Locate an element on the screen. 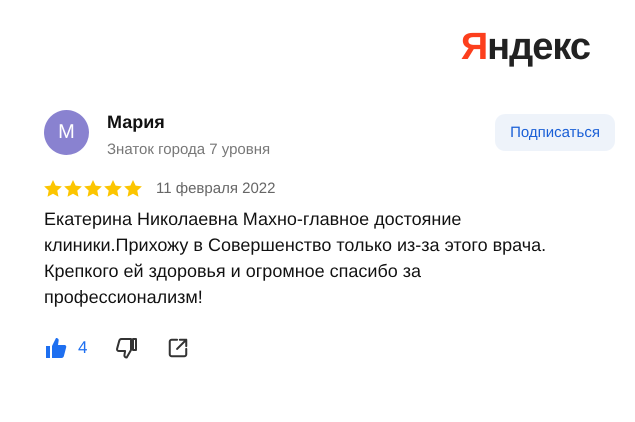 Image resolution: width=635 pixels, height=422 pixels. subscribe-button: Подписаться is located at coordinates (555, 132).